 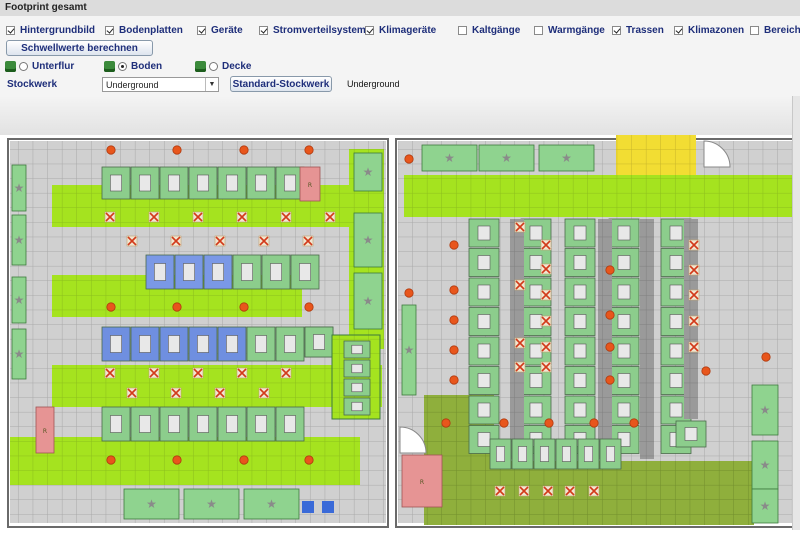 I want to click on layer-toggle-trassen: Trassen, so click(x=638, y=30).